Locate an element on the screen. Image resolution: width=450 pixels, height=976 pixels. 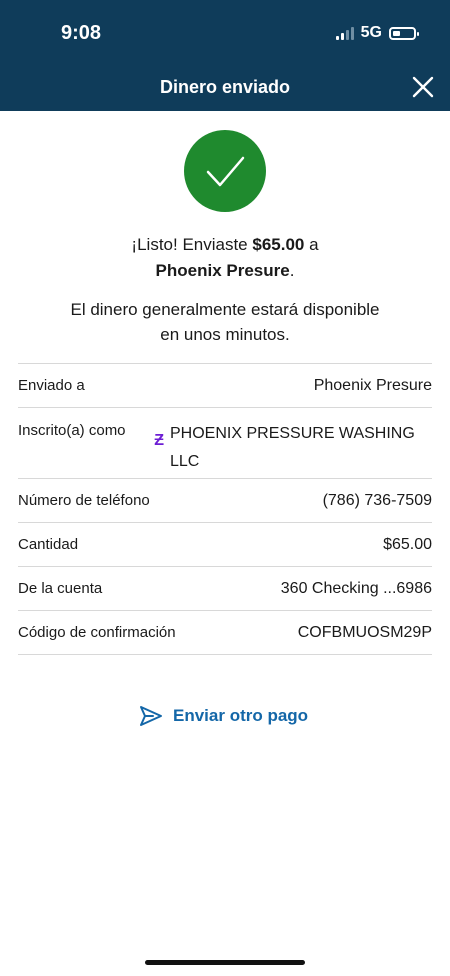
amount-value: $65.00 is located at coordinates (407, 544).